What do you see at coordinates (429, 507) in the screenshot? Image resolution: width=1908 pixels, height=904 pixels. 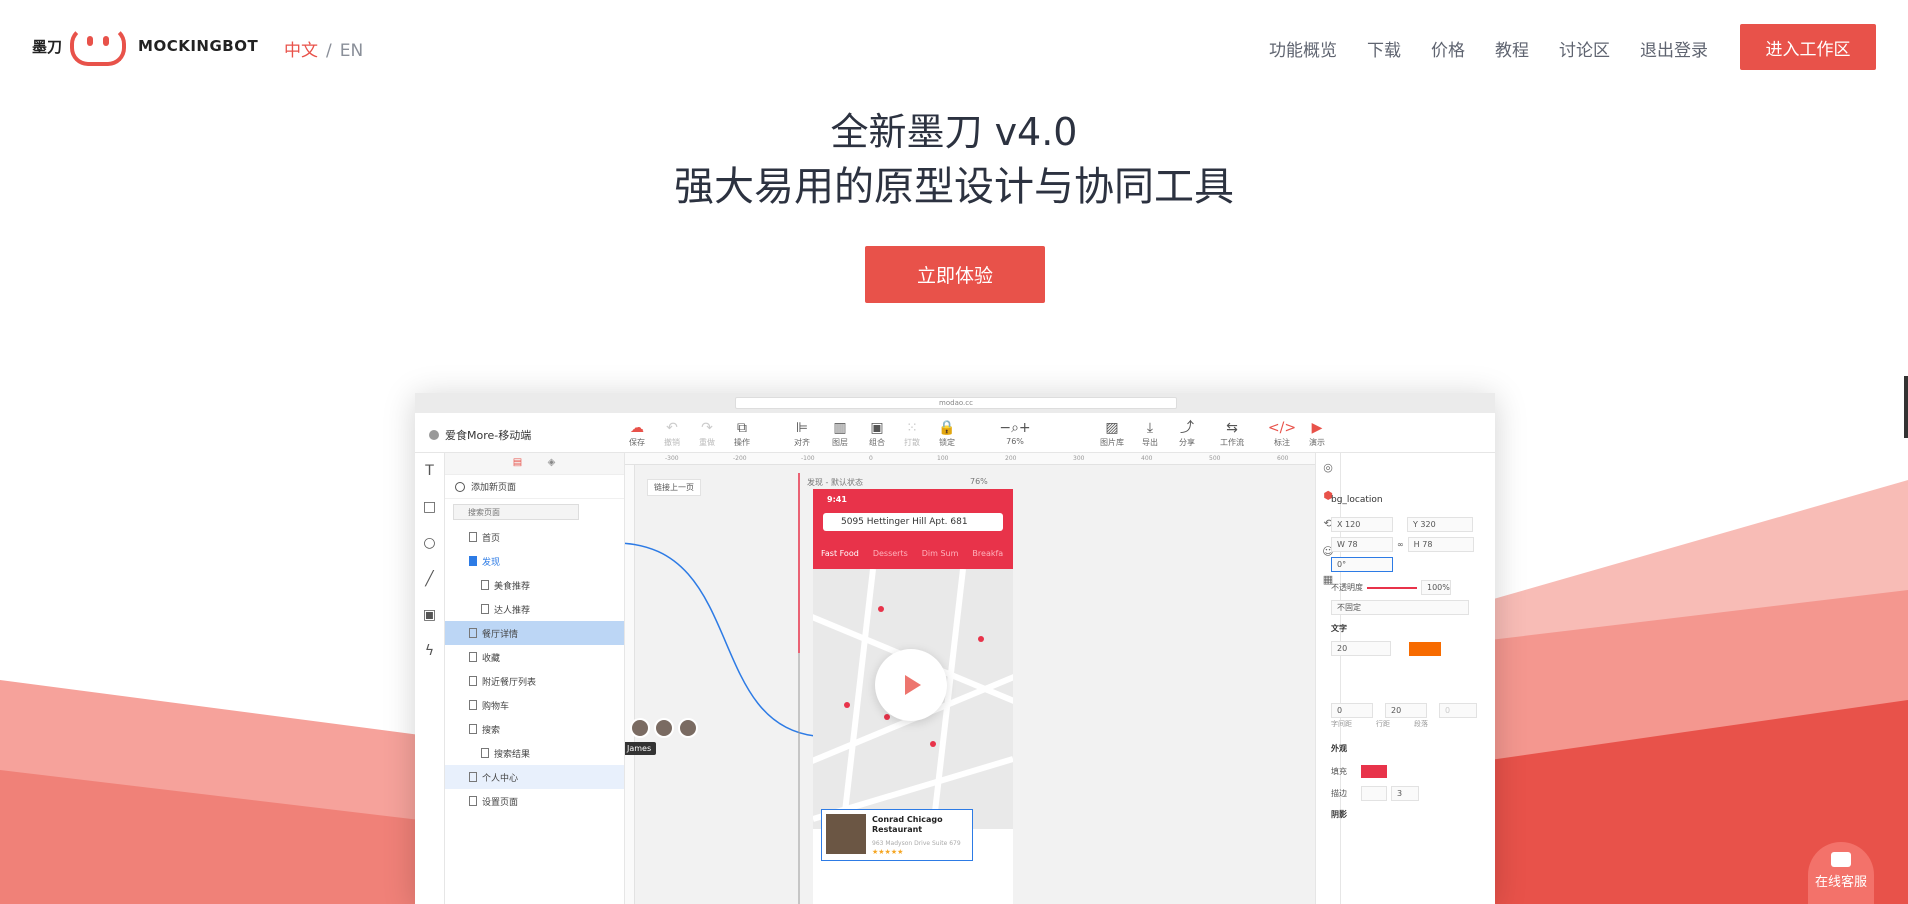 I see `rect-tool-icon: □` at bounding box center [429, 507].